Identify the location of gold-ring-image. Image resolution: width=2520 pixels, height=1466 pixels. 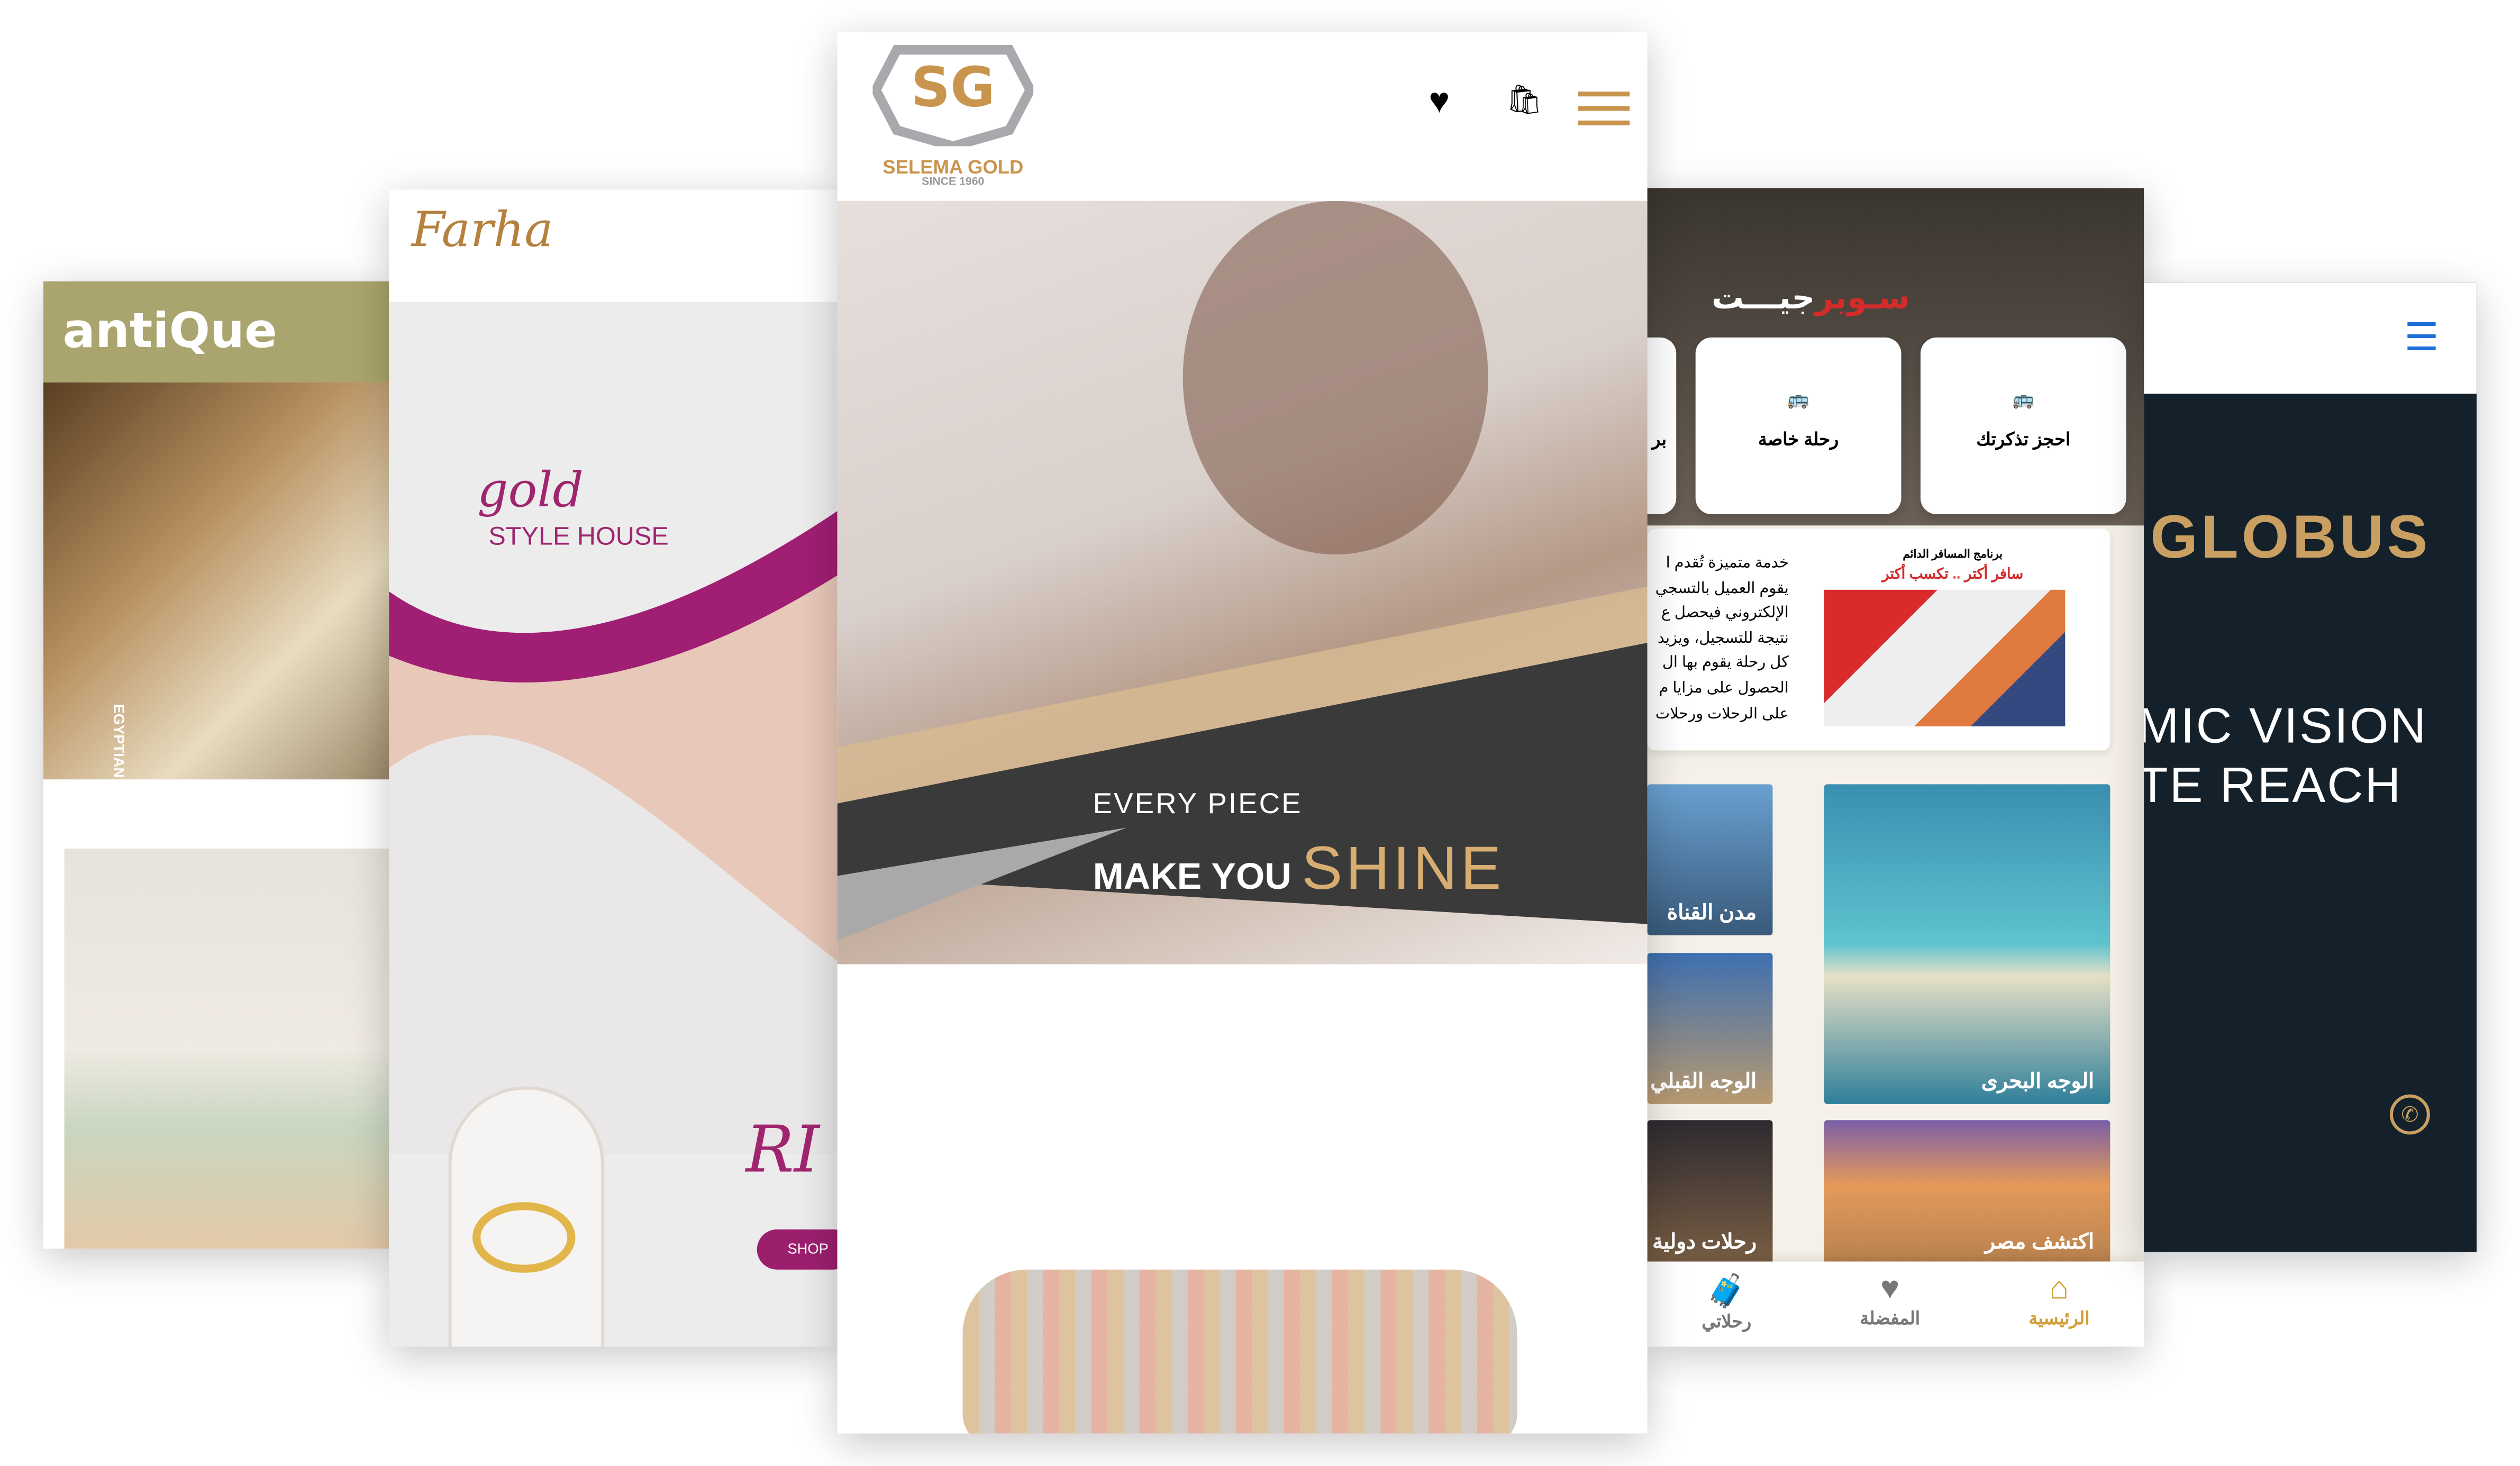
(524, 1237).